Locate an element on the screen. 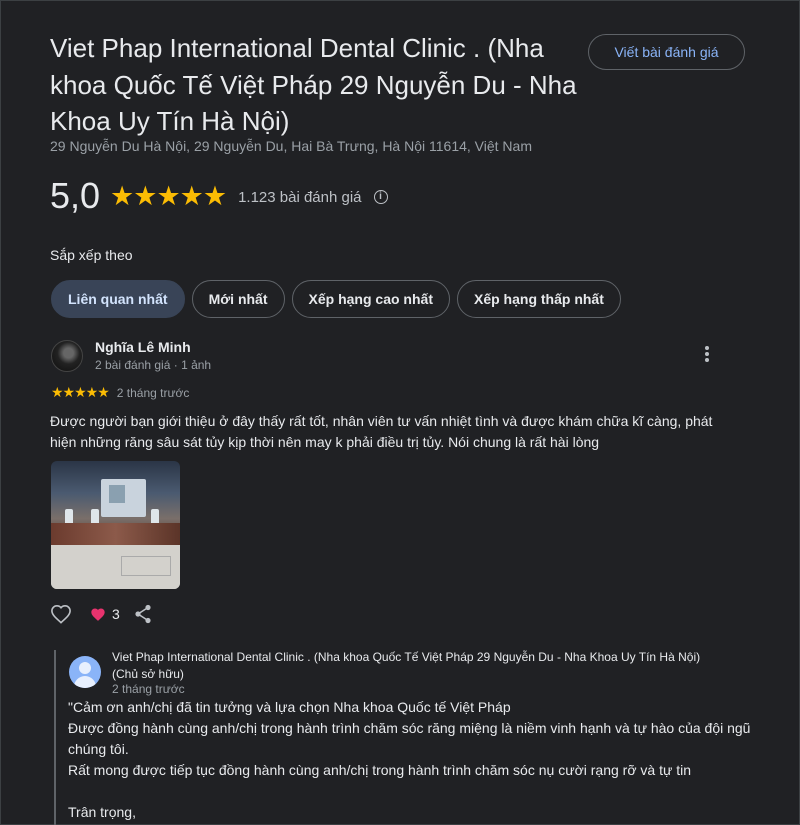  review-actions: 3 is located at coordinates (101, 614).